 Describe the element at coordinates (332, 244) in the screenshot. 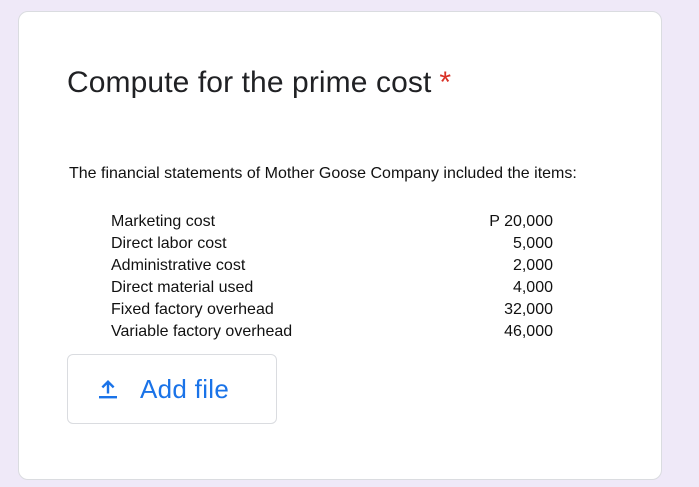

I see `list-item: Direct labor cost 5,000` at that location.